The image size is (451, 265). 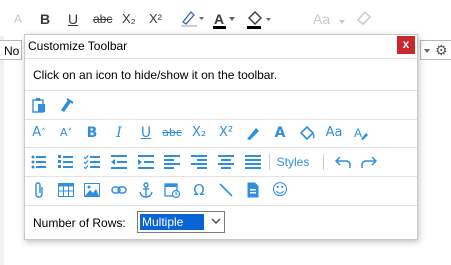 What do you see at coordinates (172, 190) in the screenshot?
I see `calendar-icon` at bounding box center [172, 190].